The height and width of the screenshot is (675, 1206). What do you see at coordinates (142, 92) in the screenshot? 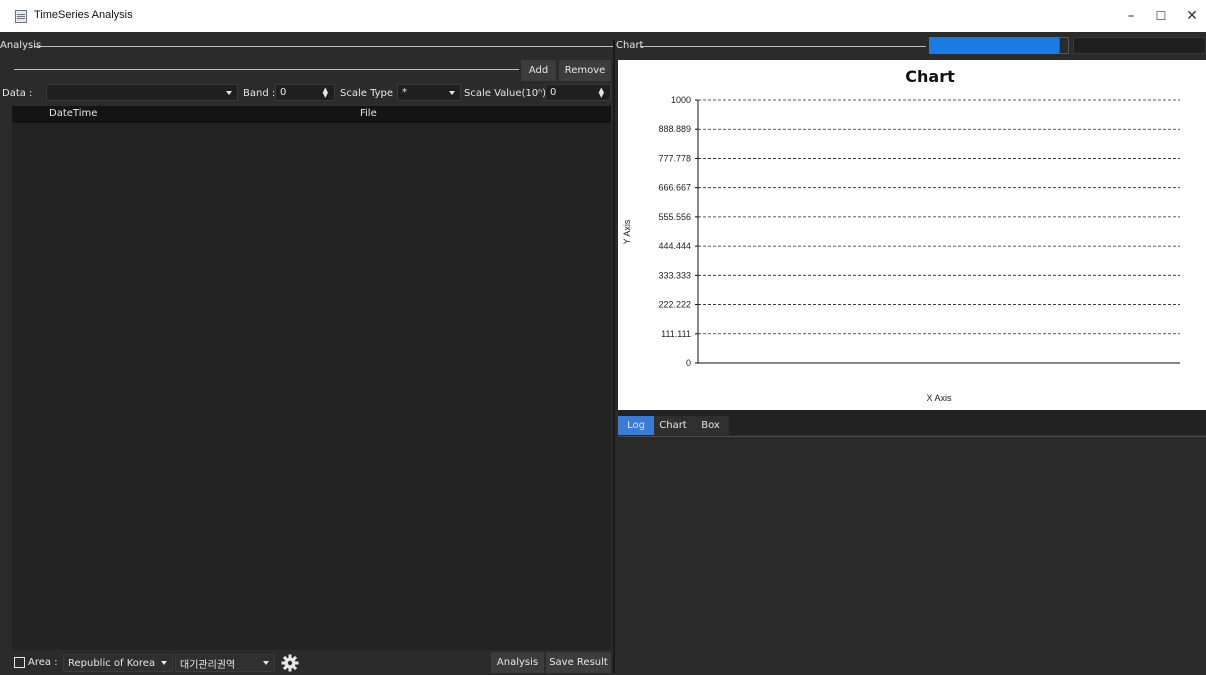
I see `data-combobox` at bounding box center [142, 92].